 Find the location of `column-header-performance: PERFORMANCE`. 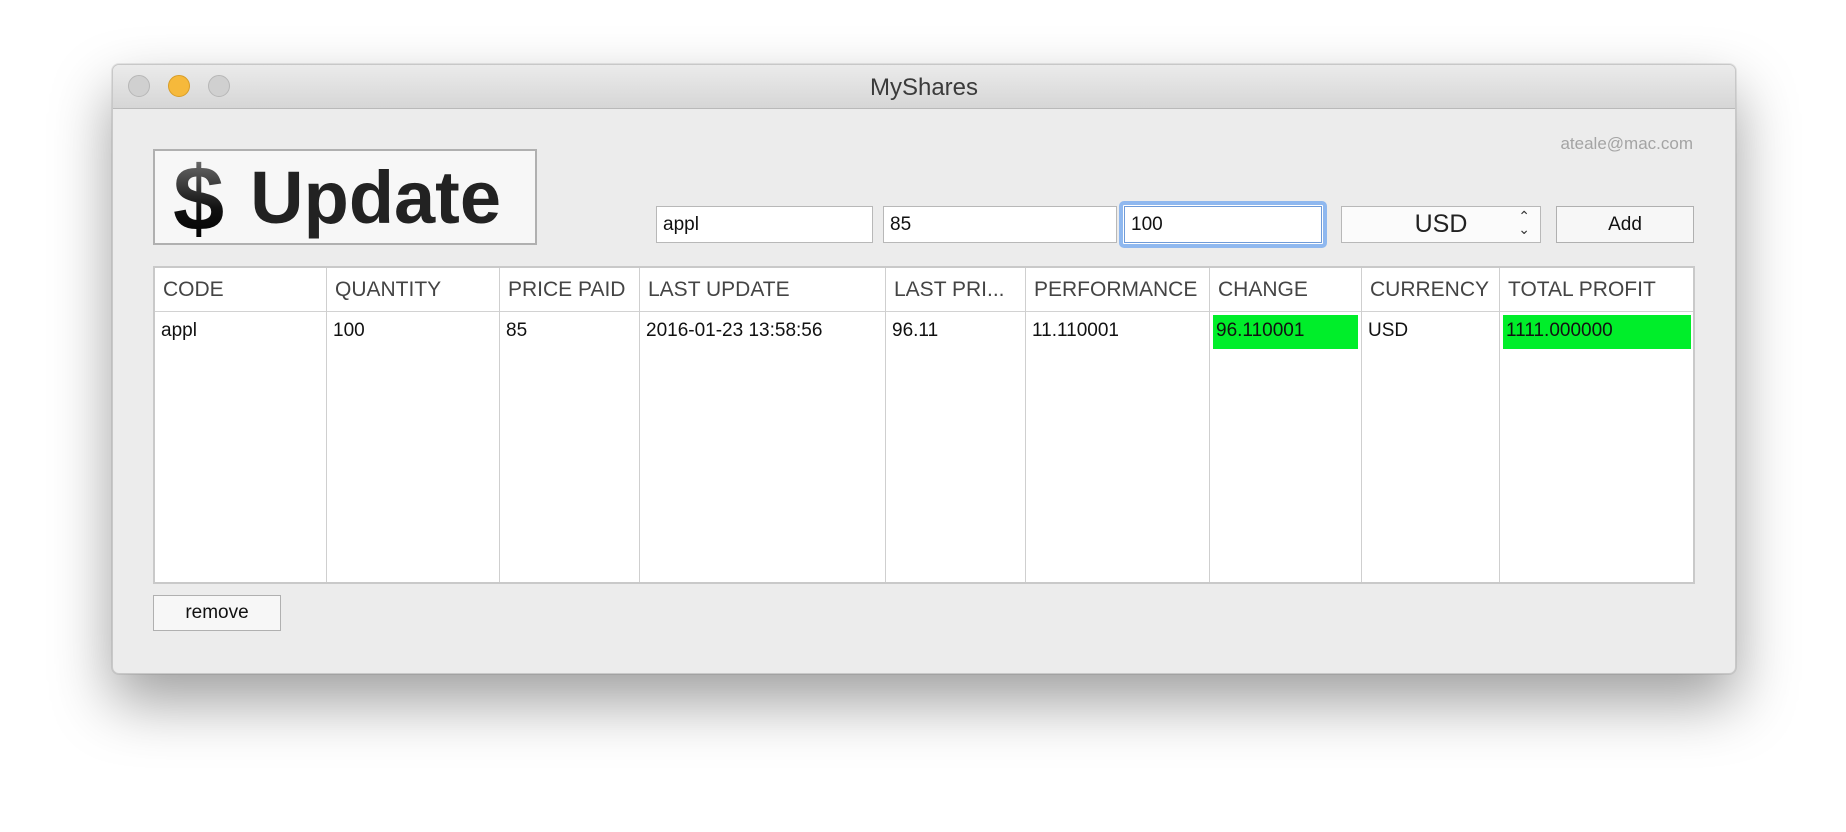

column-header-performance: PERFORMANCE is located at coordinates (1115, 290).